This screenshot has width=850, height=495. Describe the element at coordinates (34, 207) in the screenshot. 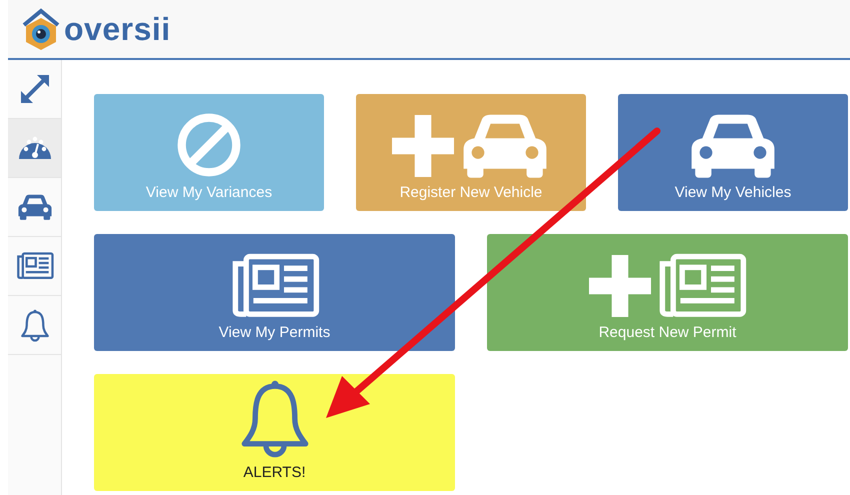

I see `car-icon` at that location.